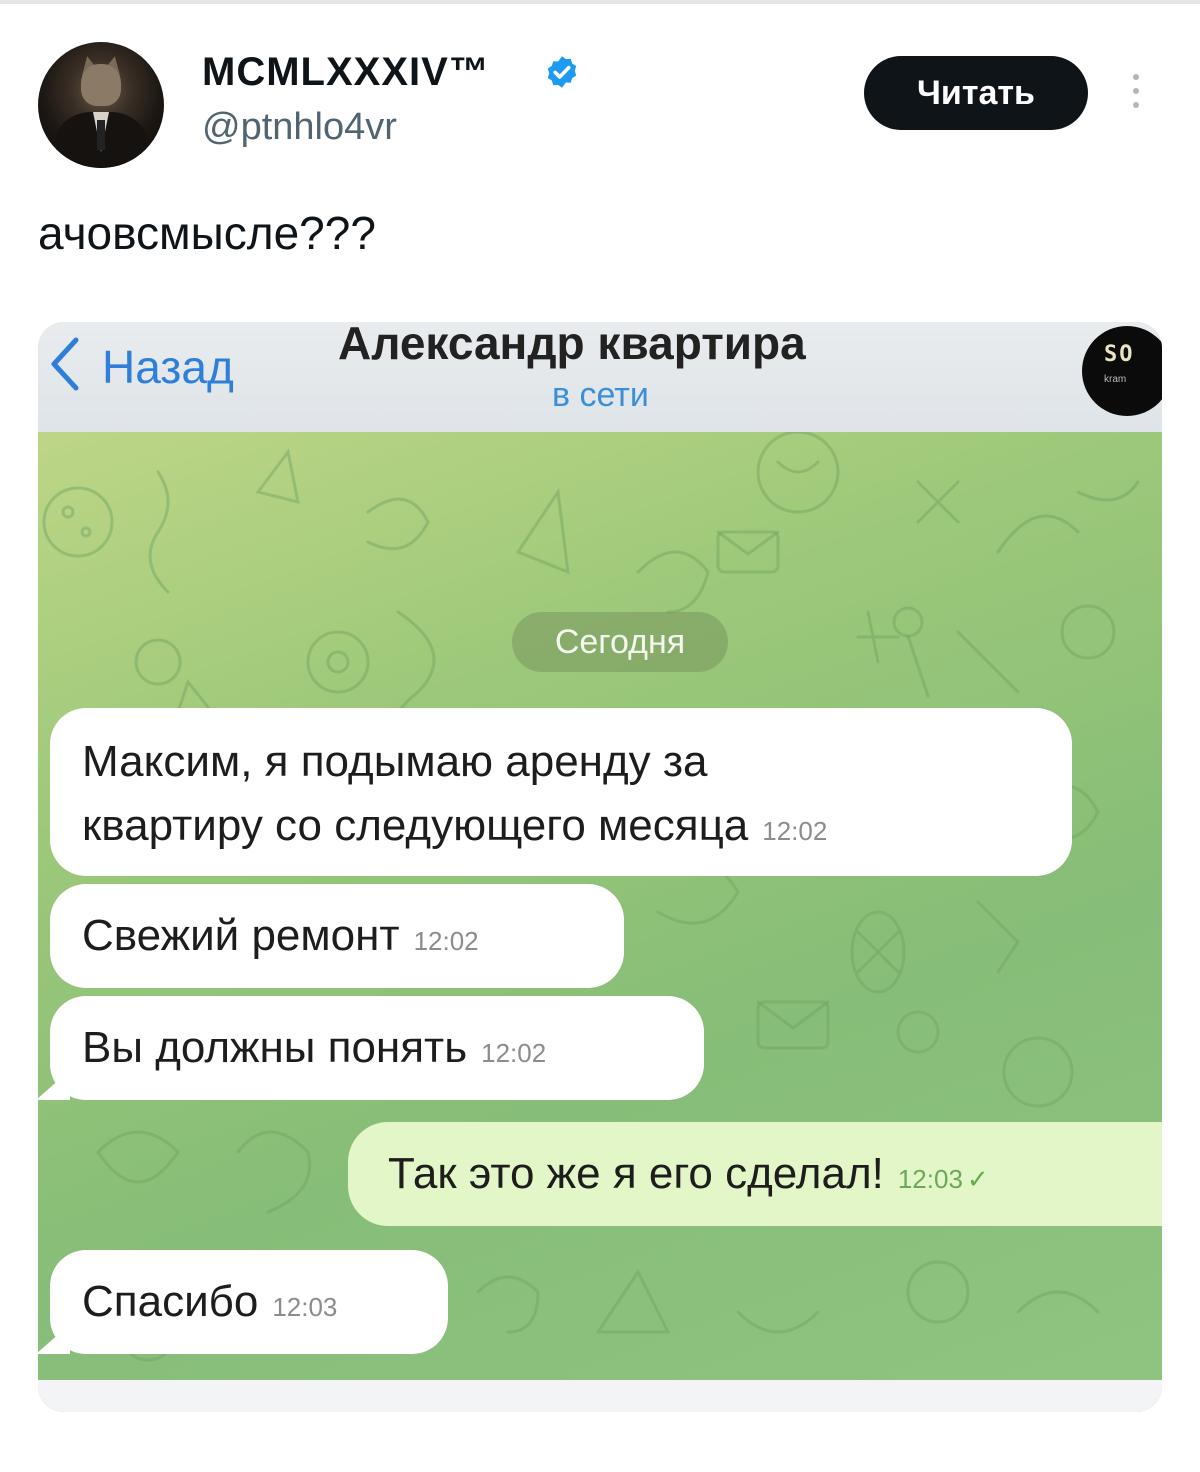 This screenshot has height=1472, width=1200. What do you see at coordinates (101, 85) in the screenshot?
I see `avatar-cat-head` at bounding box center [101, 85].